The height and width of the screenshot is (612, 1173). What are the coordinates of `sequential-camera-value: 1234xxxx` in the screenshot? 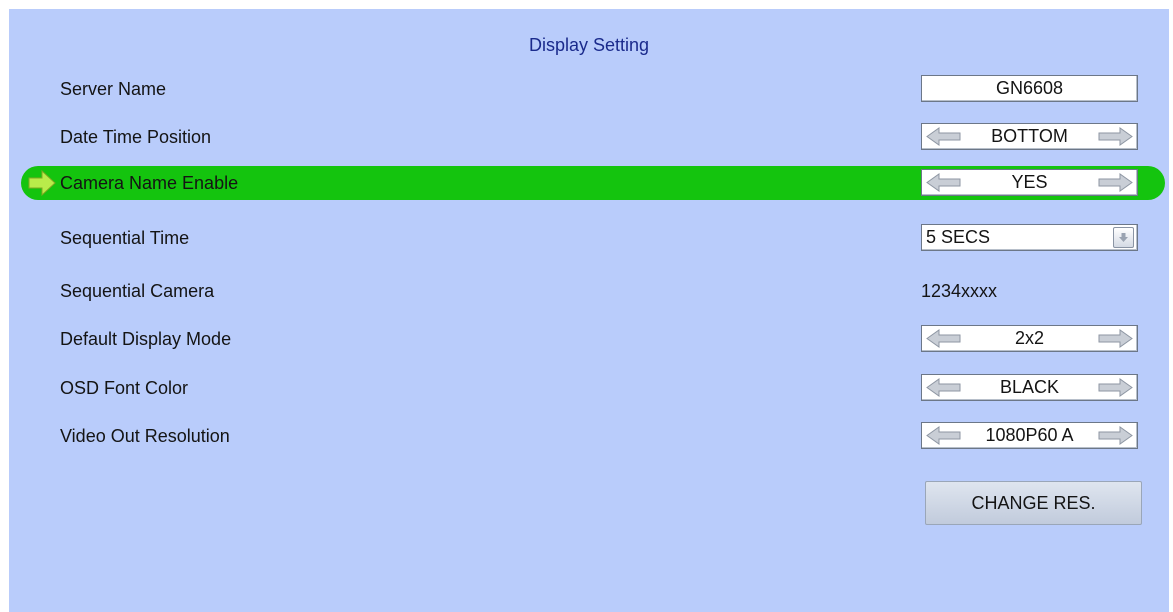 It's located at (959, 291).